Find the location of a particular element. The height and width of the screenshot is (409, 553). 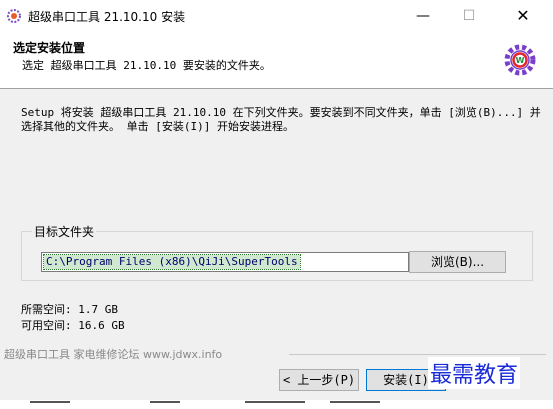

gear-badge-icon: W is located at coordinates (520, 60).